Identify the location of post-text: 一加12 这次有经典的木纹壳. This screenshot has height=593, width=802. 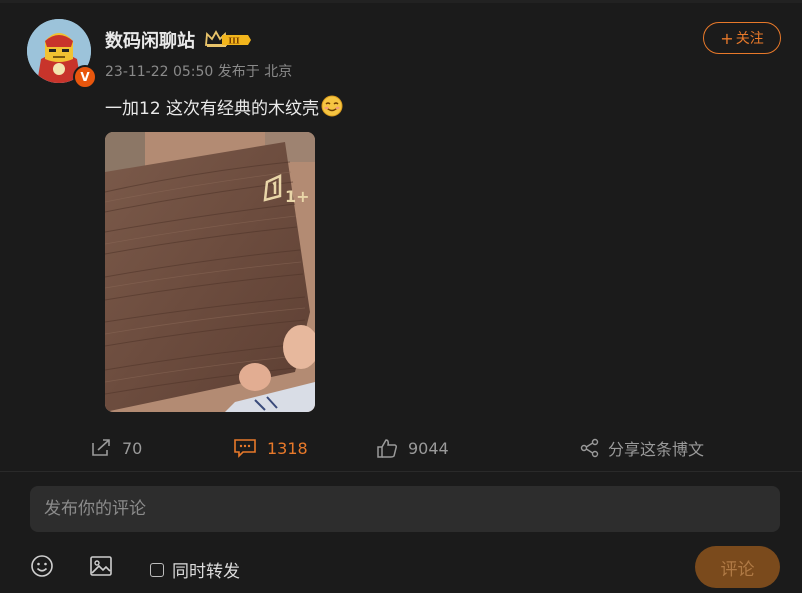
(224, 106).